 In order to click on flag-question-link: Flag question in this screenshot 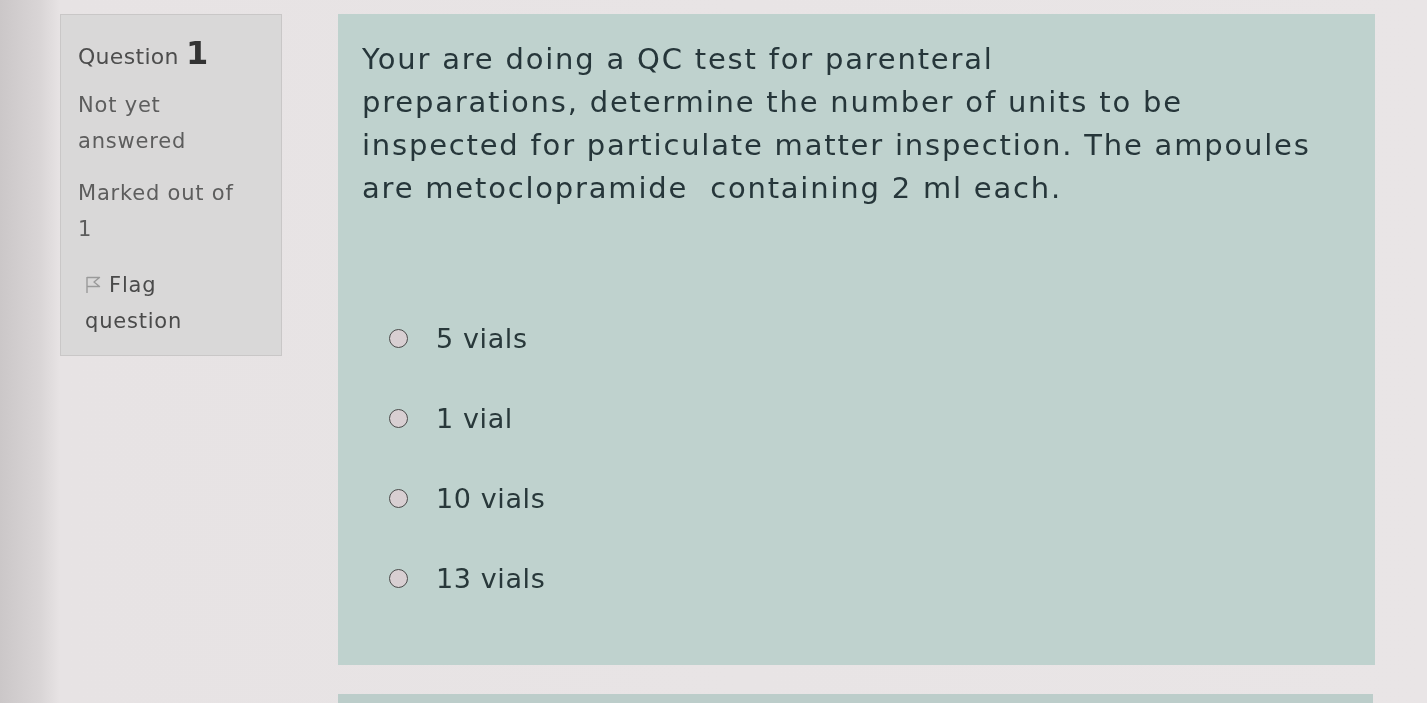, I will do `click(165, 303)`.